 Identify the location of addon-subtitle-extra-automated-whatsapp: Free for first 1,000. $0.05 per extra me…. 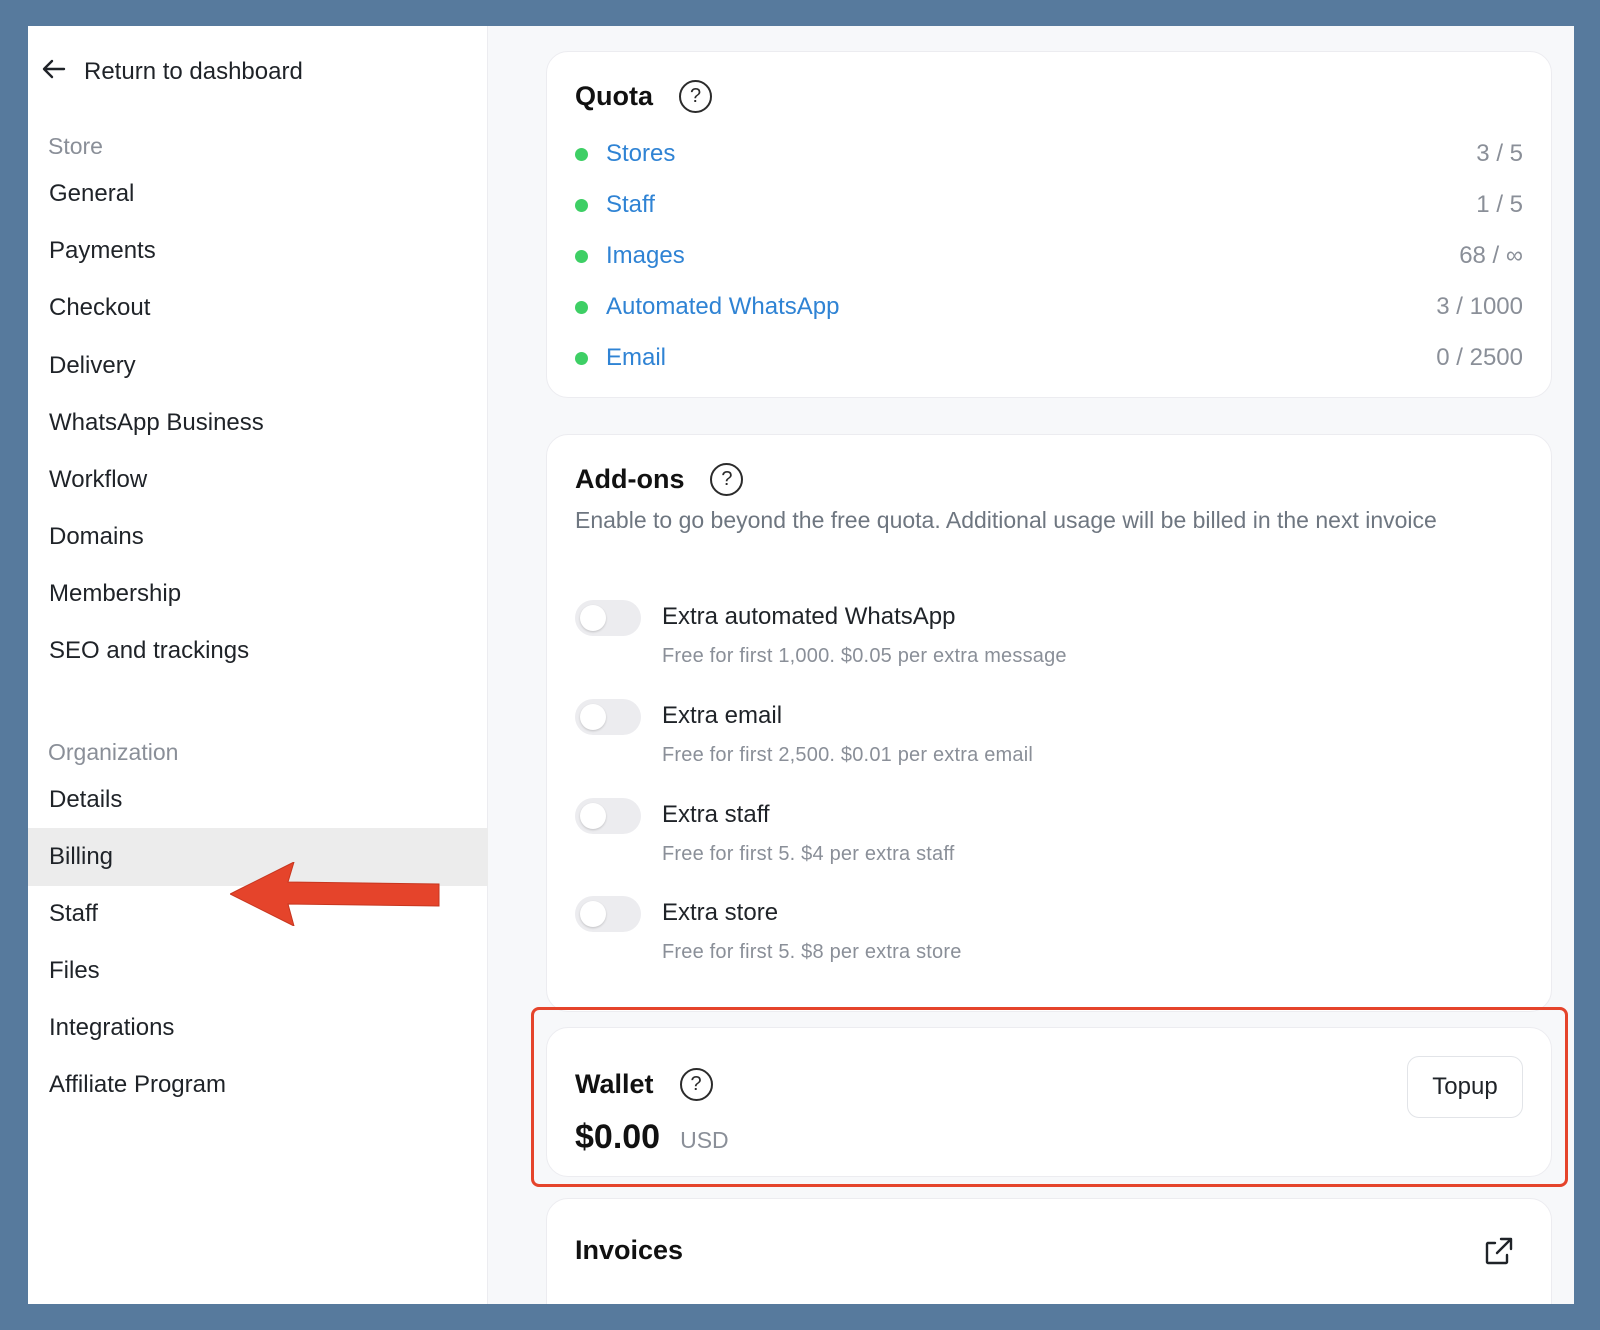
(864, 656).